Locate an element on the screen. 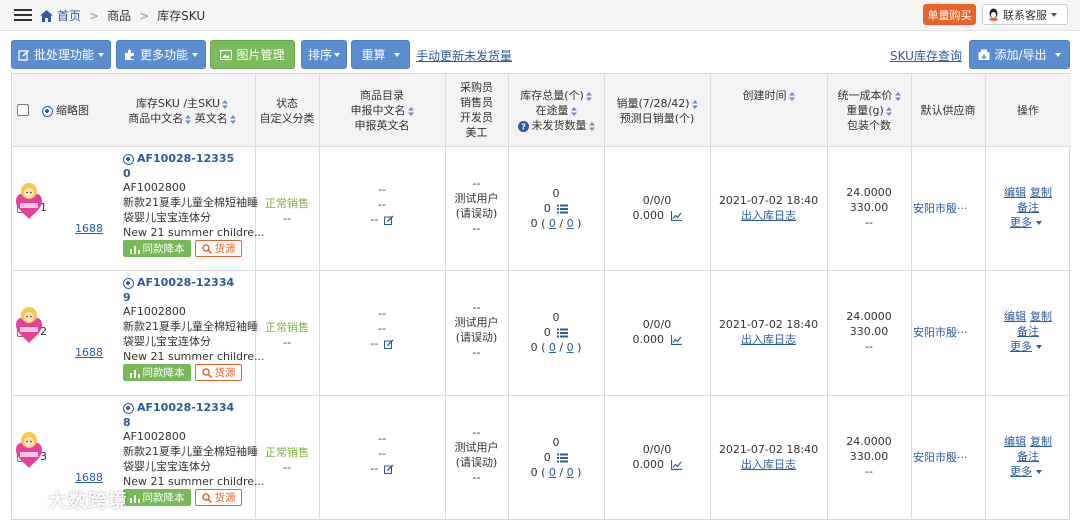  cost-value: 24.0000 is located at coordinates (869, 441).